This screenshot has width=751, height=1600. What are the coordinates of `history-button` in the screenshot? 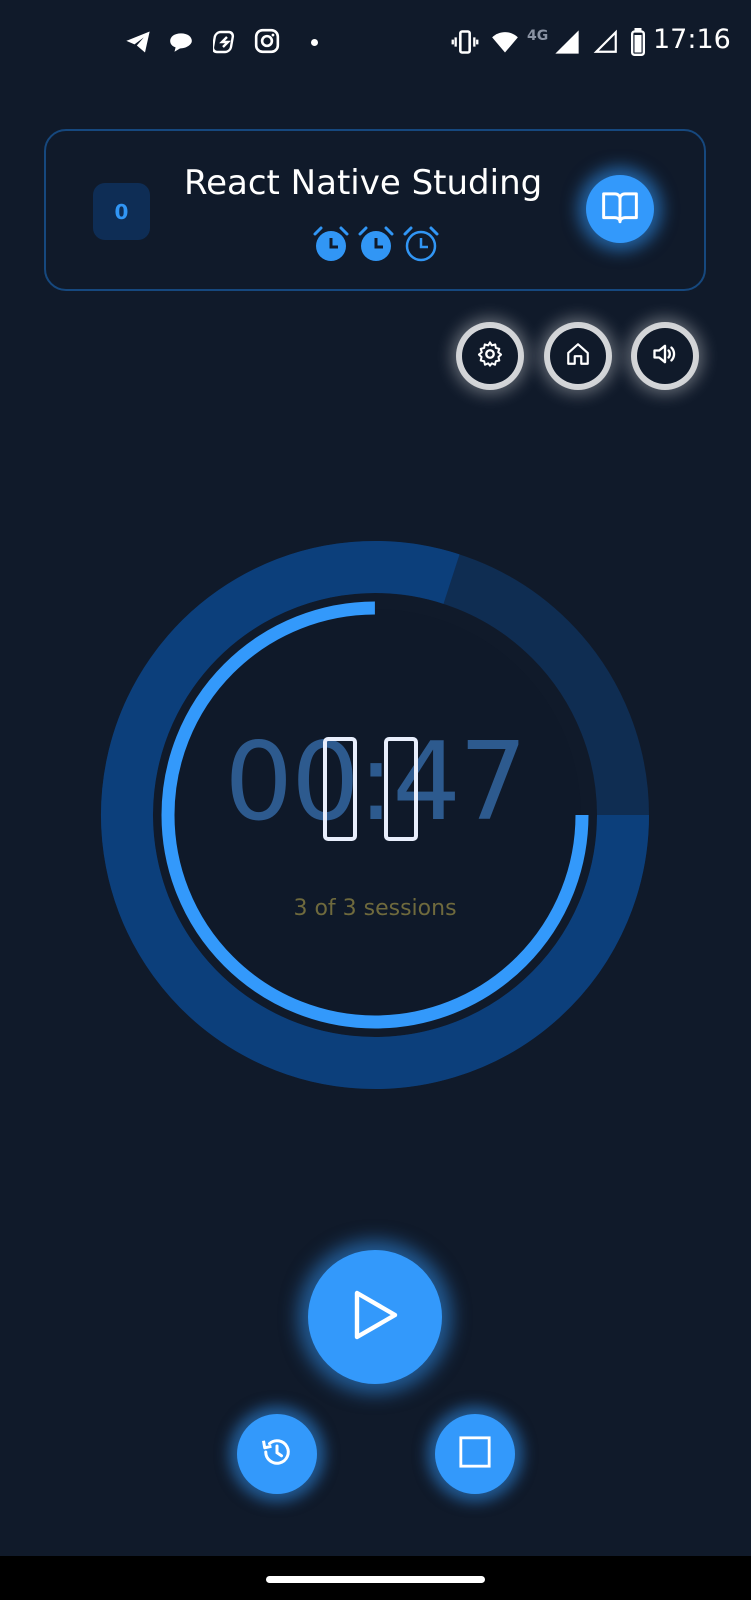 It's located at (277, 1454).